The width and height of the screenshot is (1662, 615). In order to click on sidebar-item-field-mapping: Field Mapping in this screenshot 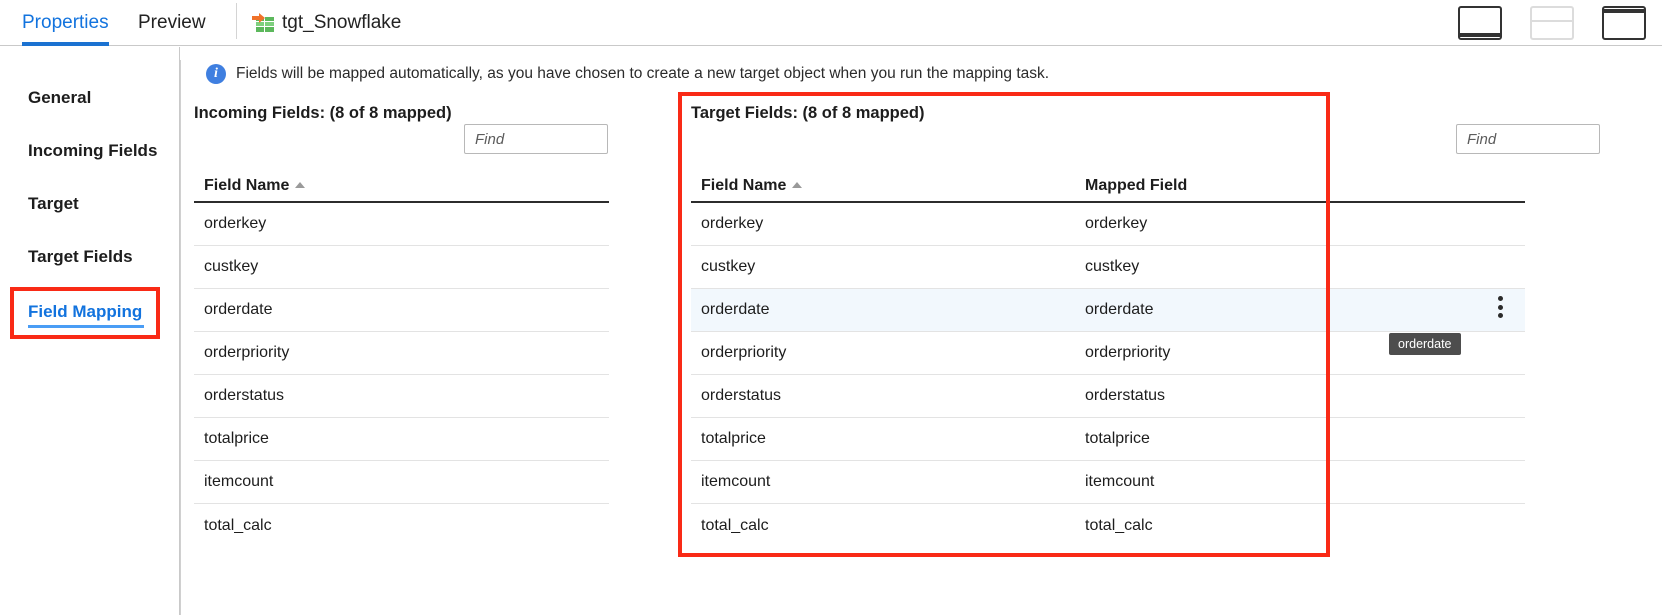, I will do `click(86, 315)`.